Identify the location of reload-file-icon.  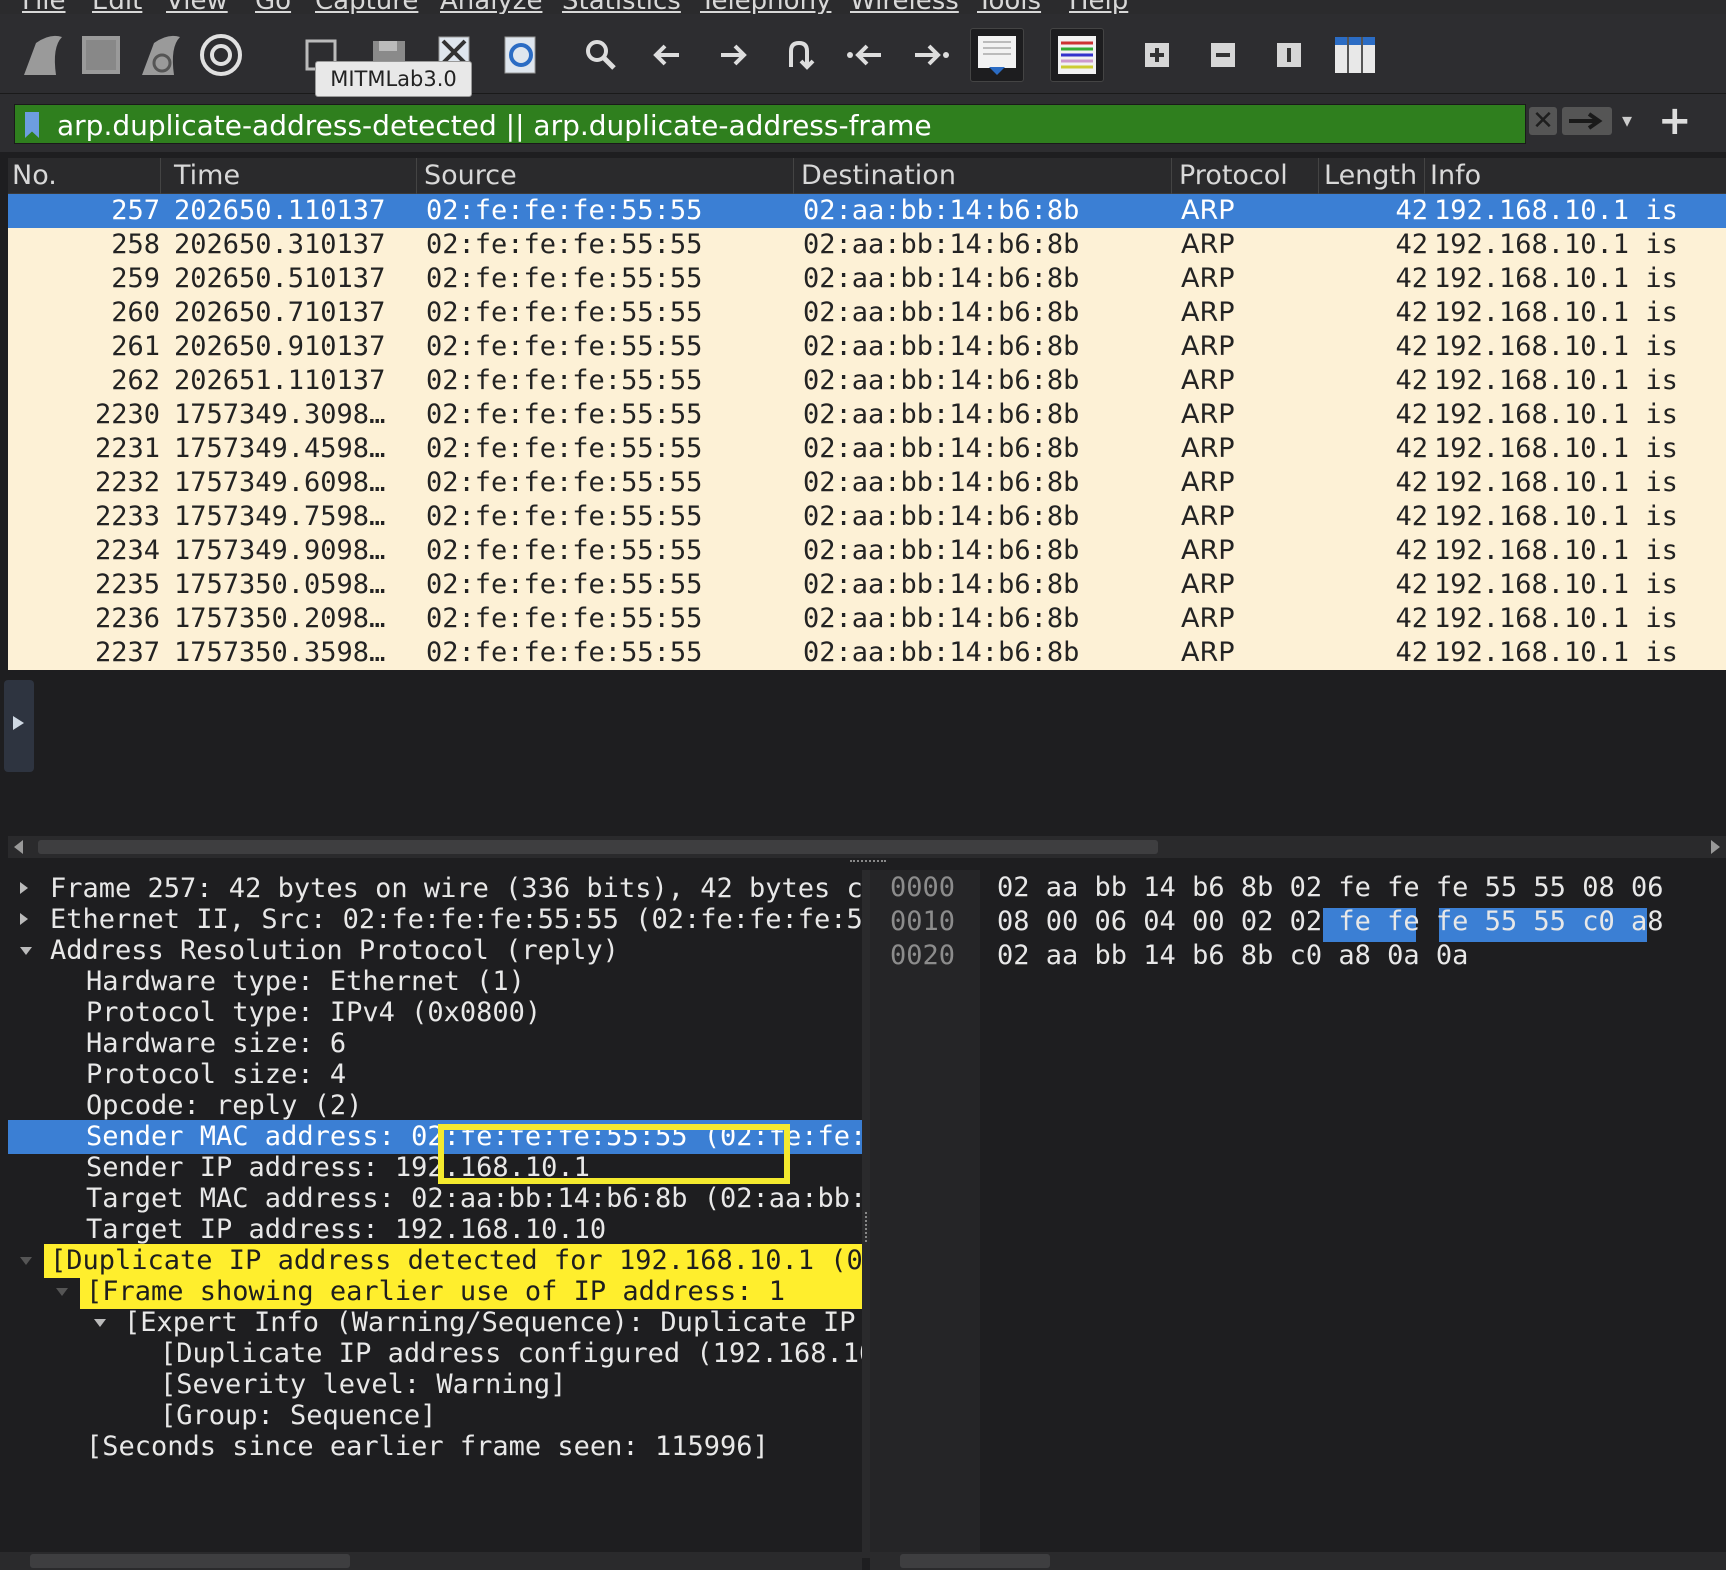
(521, 55).